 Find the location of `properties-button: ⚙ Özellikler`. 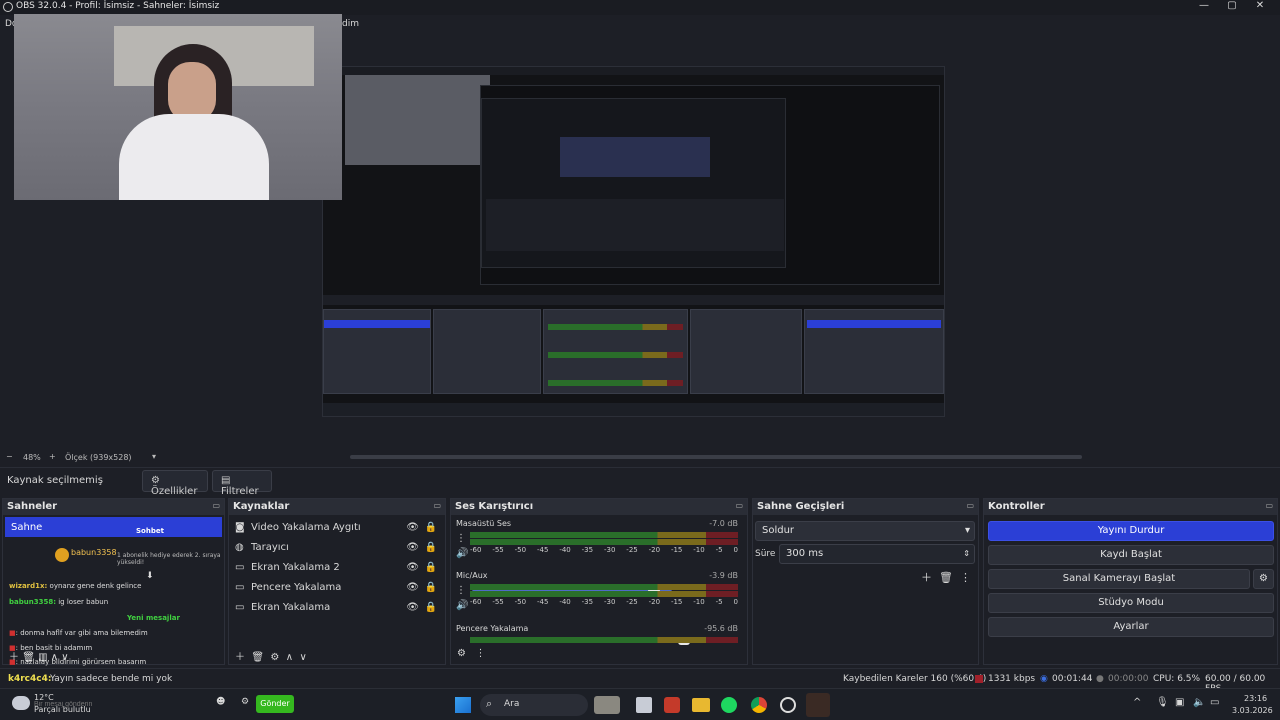

properties-button: ⚙ Özellikler is located at coordinates (175, 483).